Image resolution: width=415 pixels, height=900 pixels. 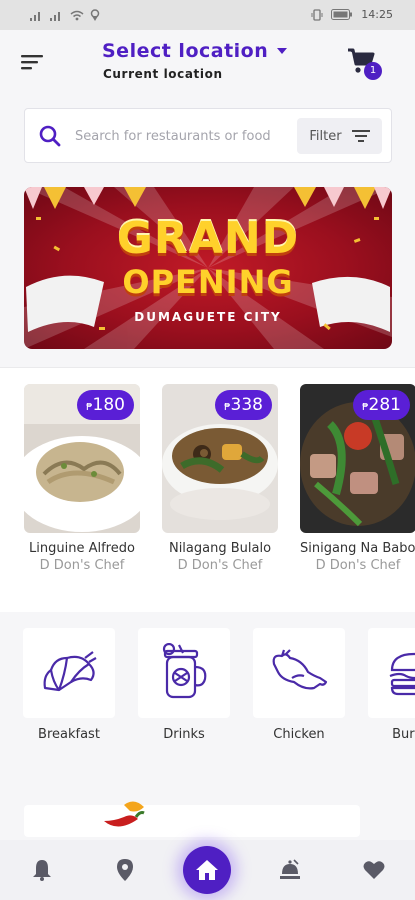 I want to click on location-title: Select location, so click(x=185, y=51).